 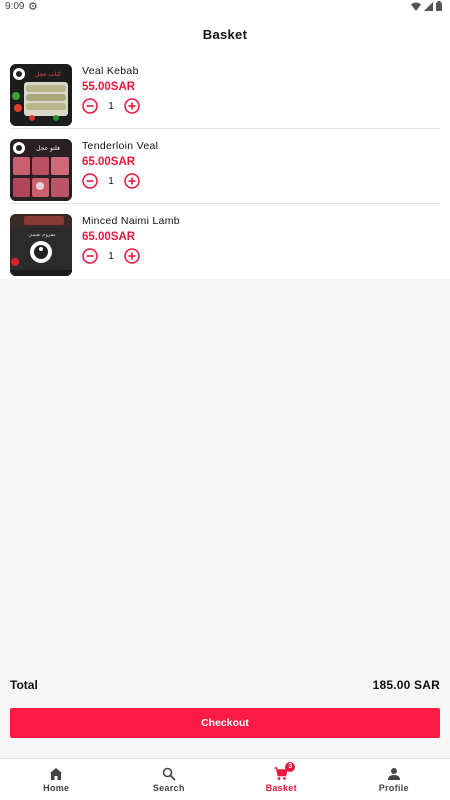 What do you see at coordinates (56, 774) in the screenshot?
I see `home-icon` at bounding box center [56, 774].